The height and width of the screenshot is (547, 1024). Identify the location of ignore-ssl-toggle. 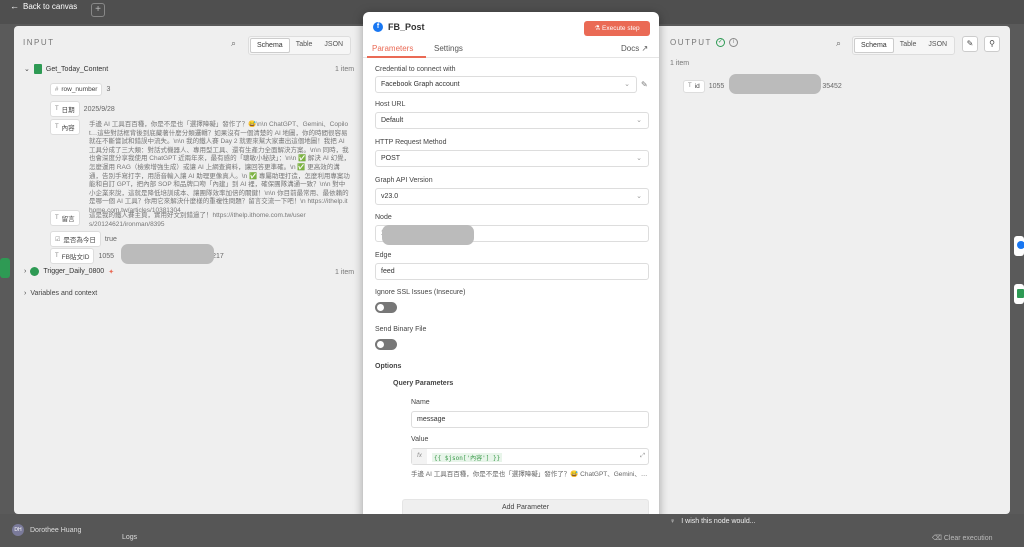
(386, 307).